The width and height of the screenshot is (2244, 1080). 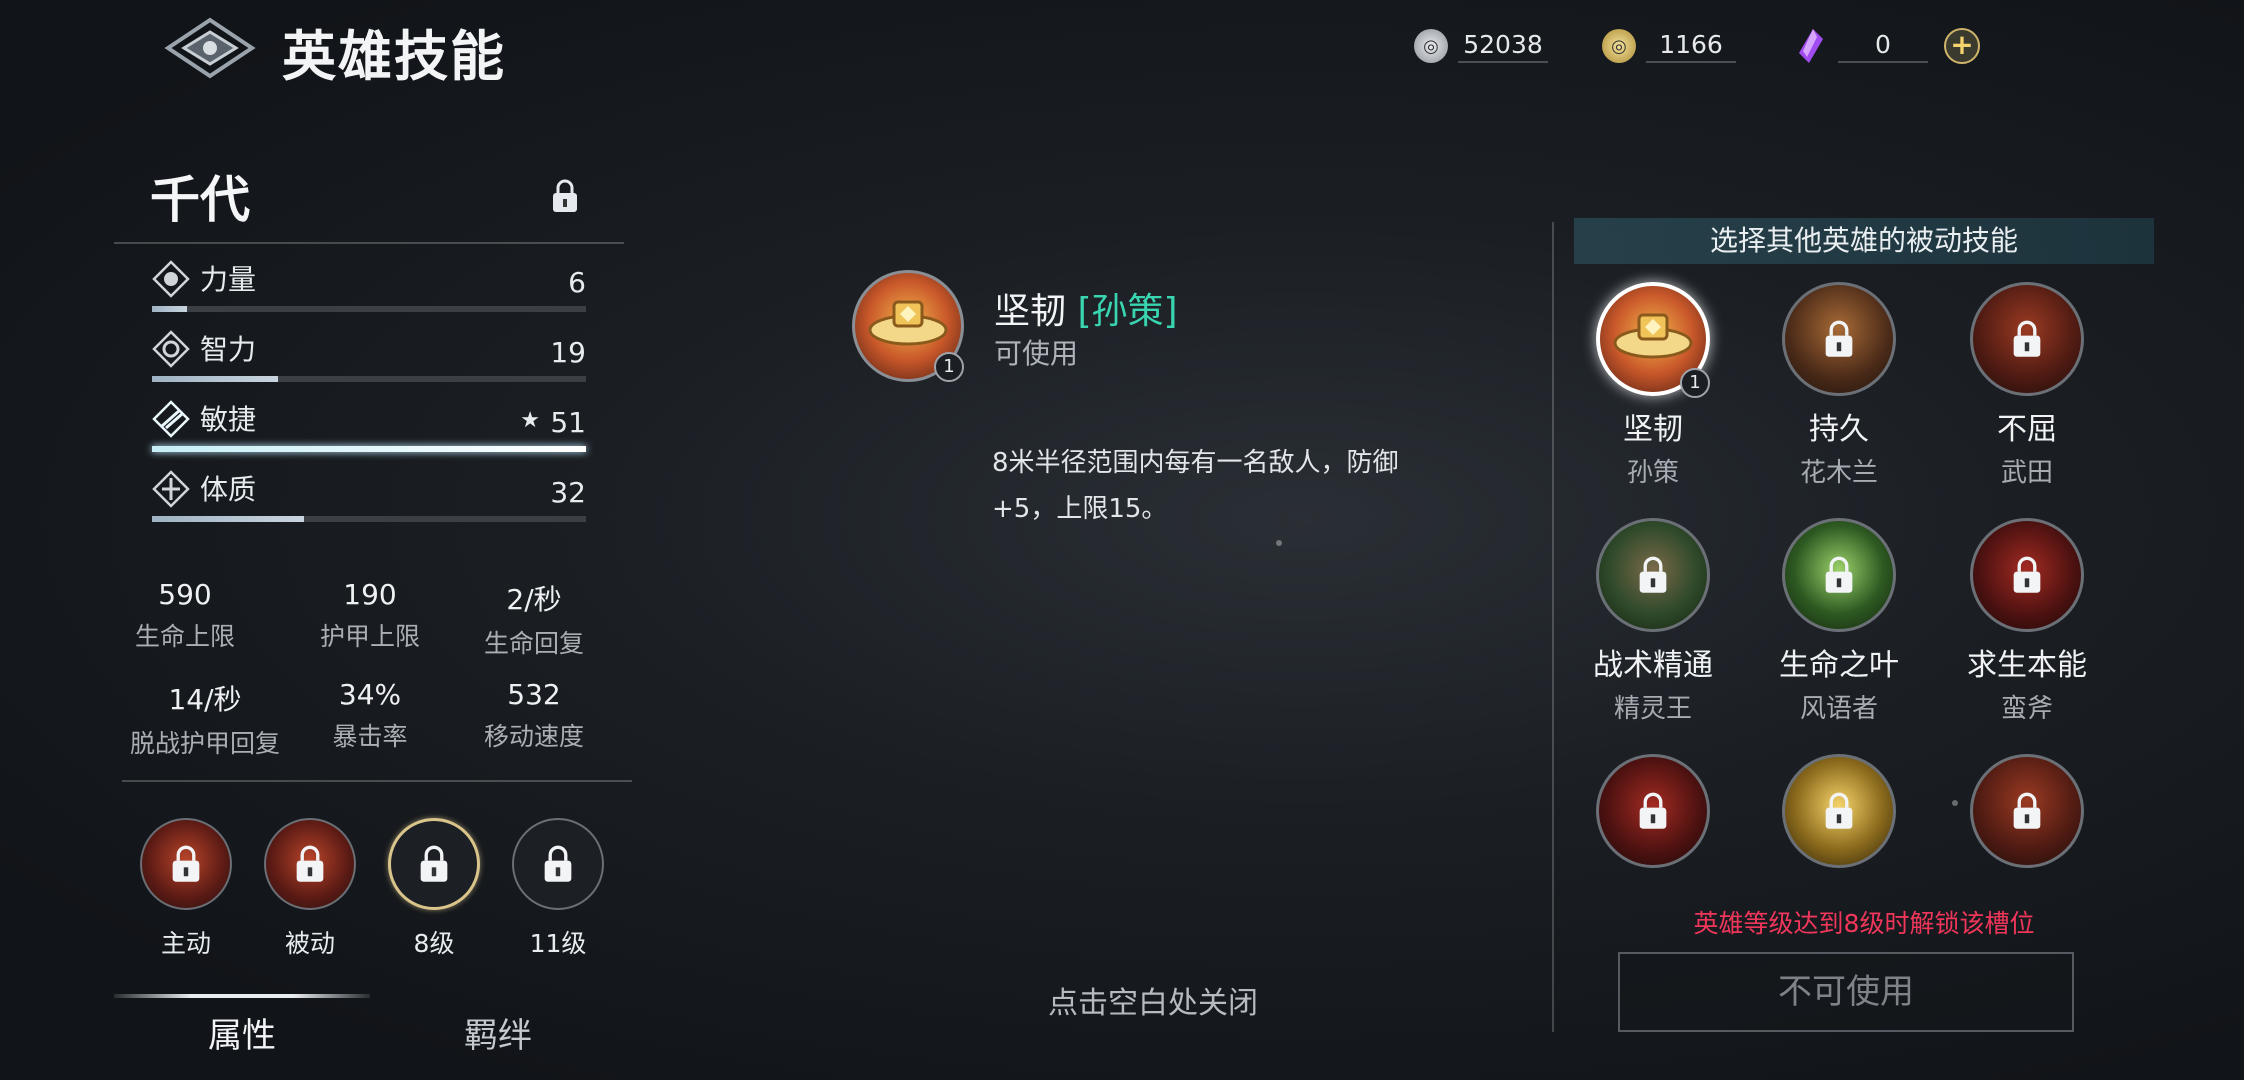 I want to click on passive-skill-item: 1 坚韧 孙策, so click(x=1653, y=385).